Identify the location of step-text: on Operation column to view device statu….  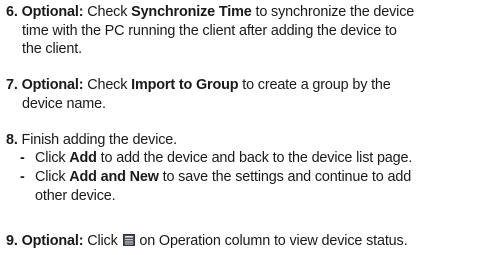
(271, 241).